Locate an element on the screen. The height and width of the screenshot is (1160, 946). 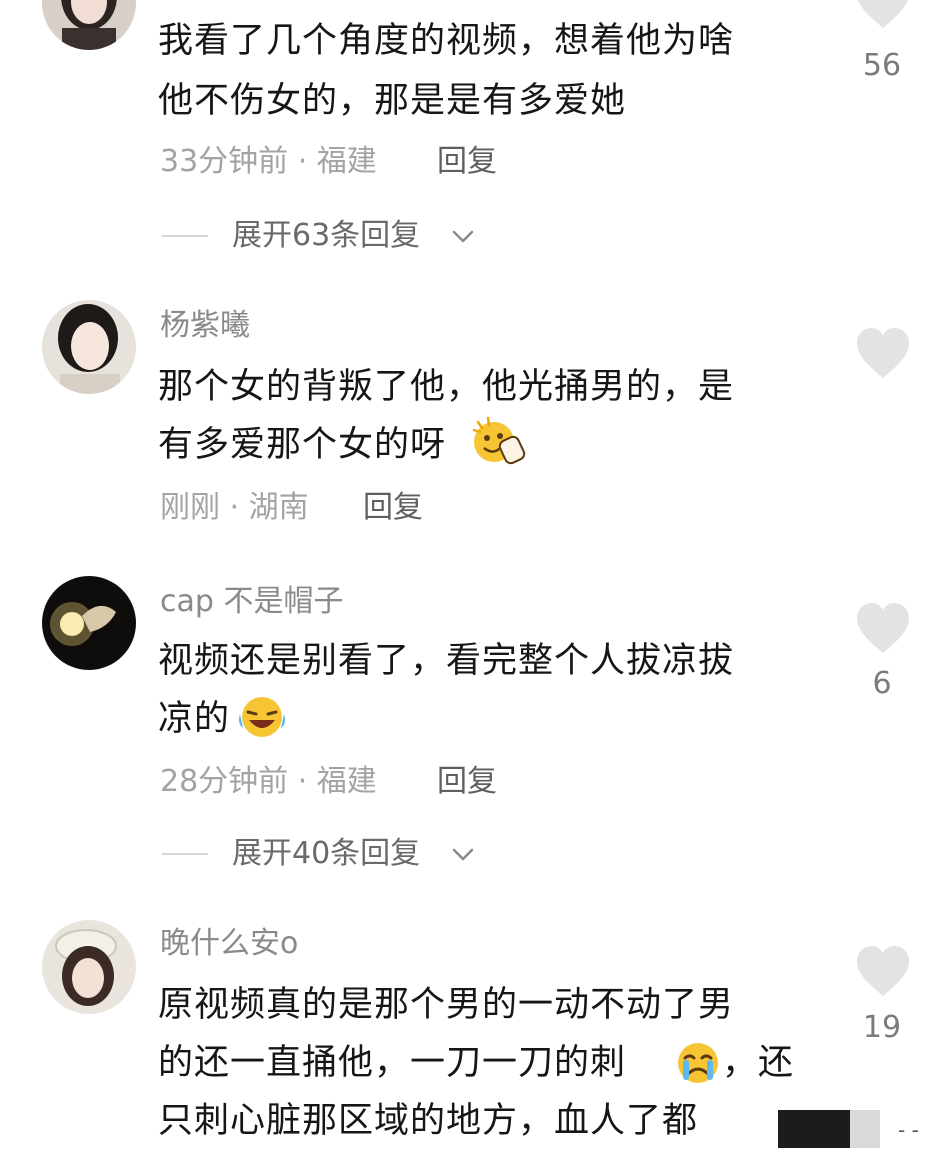
comment-text-line: 那个女的背叛了他，他光捅男的，是 is located at coordinates (446, 387).